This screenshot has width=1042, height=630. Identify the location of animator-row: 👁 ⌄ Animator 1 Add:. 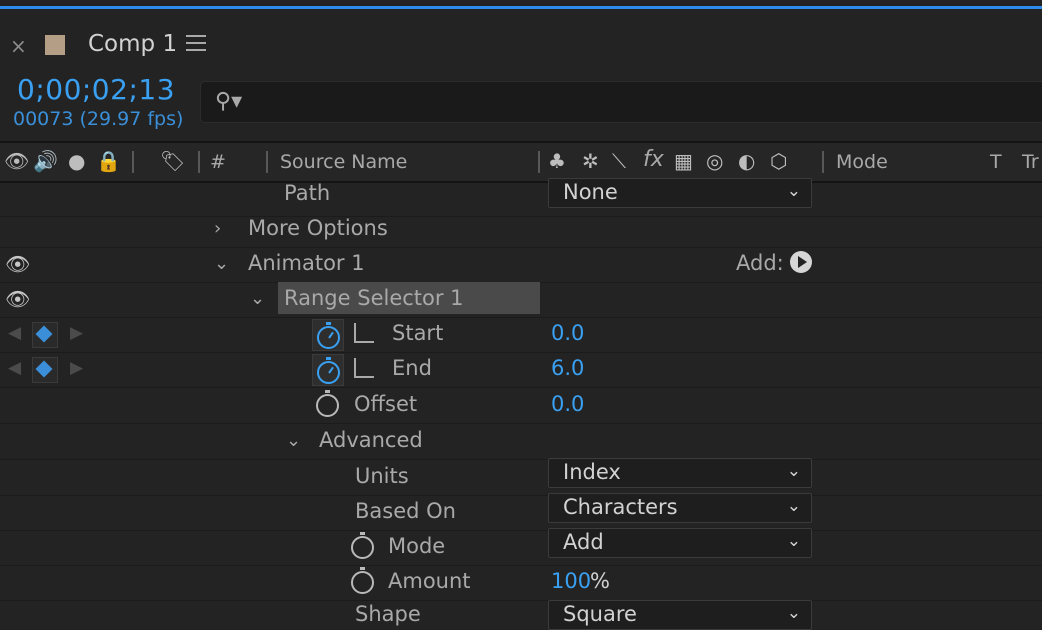
(521, 265).